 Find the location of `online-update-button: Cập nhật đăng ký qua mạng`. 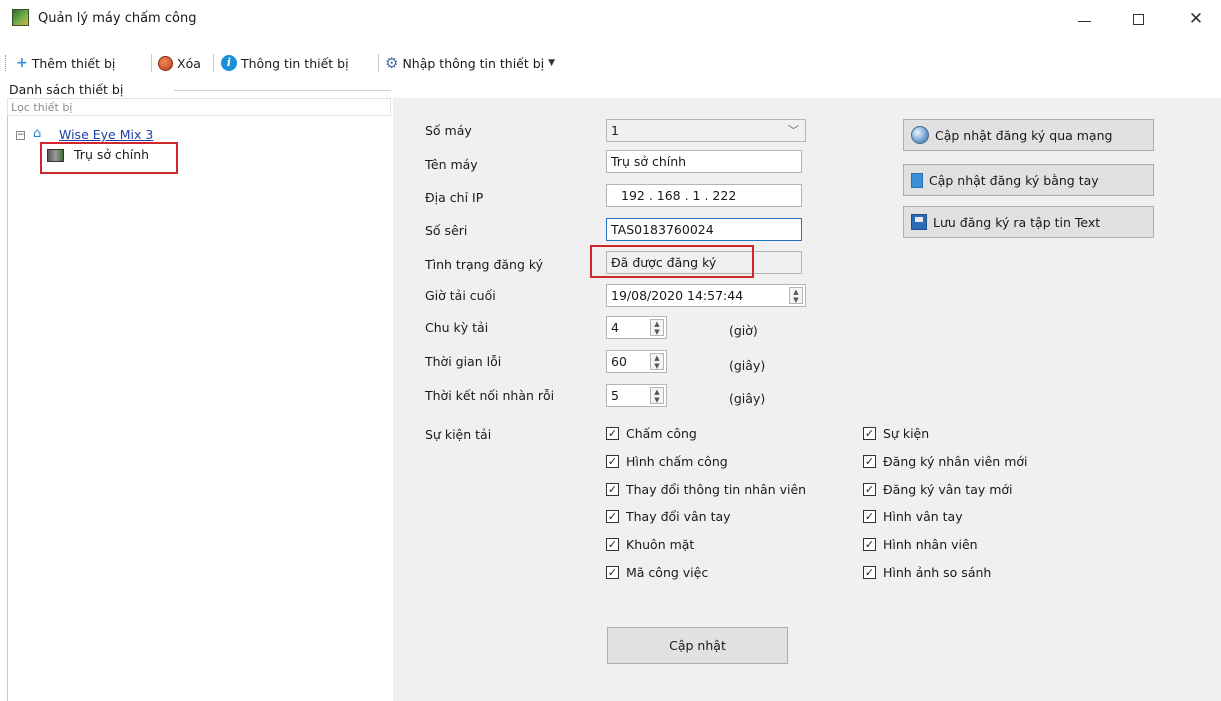

online-update-button: Cập nhật đăng ký qua mạng is located at coordinates (1028, 135).